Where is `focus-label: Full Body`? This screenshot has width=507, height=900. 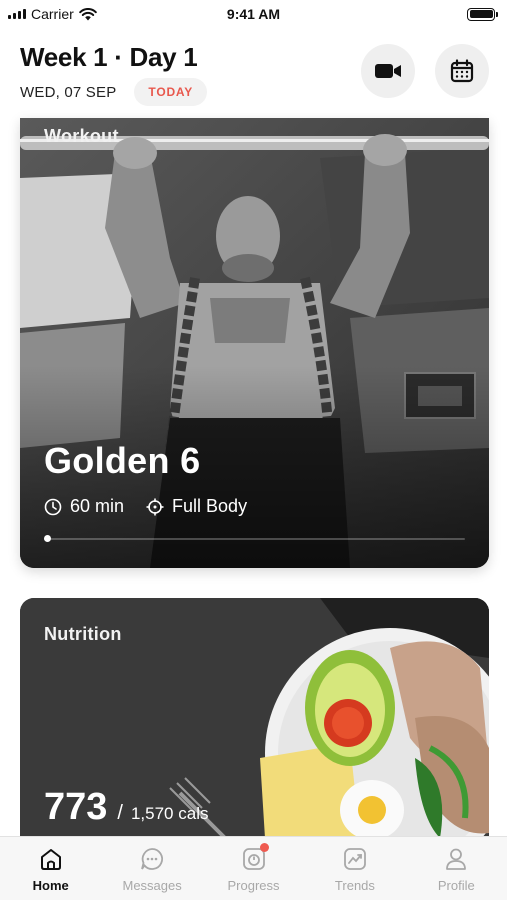 focus-label: Full Body is located at coordinates (210, 506).